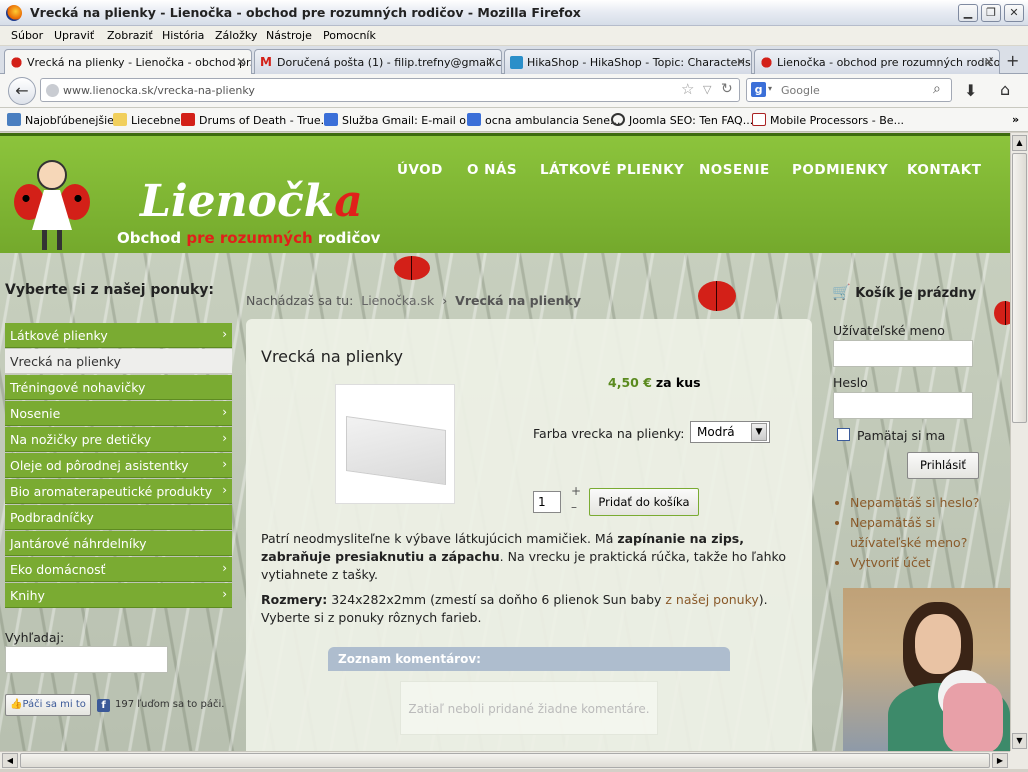 The height and width of the screenshot is (772, 1028). What do you see at coordinates (52, 517) in the screenshot?
I see `category-label: Podbradníčky` at bounding box center [52, 517].